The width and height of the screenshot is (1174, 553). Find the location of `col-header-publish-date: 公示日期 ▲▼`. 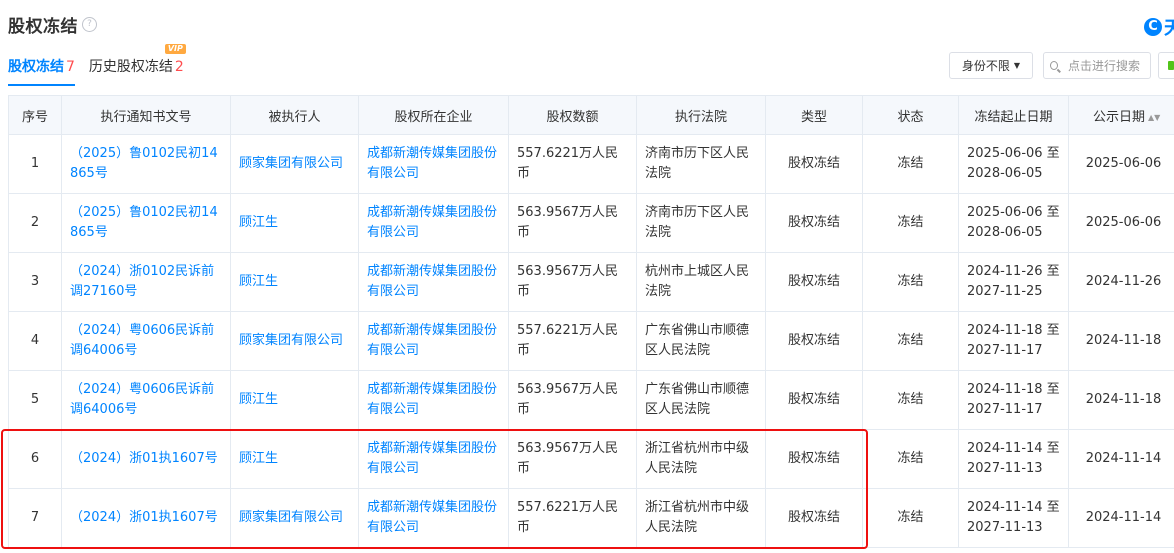

col-header-publish-date: 公示日期 ▲▼ is located at coordinates (1121, 115).